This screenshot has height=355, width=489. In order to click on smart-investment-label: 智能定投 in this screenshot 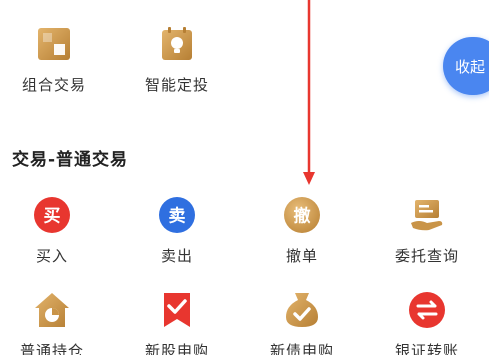, I will do `click(176, 85)`.